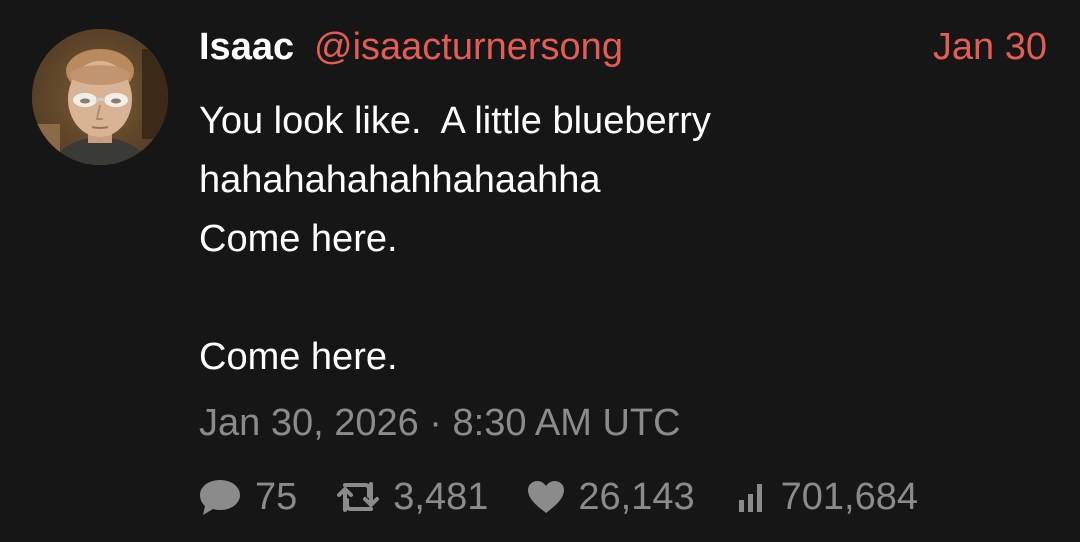 This screenshot has height=542, width=1080. I want to click on author-handle: @isaacturnersong, so click(468, 47).